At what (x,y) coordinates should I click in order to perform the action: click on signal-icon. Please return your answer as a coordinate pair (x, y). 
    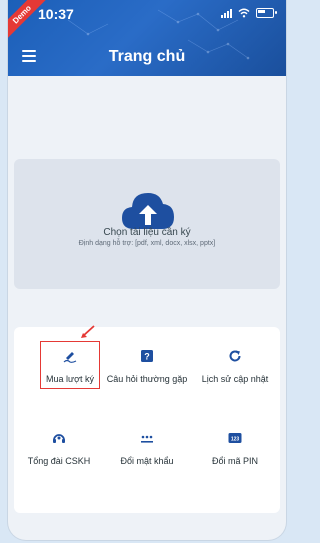
    Looking at the image, I should click on (226, 13).